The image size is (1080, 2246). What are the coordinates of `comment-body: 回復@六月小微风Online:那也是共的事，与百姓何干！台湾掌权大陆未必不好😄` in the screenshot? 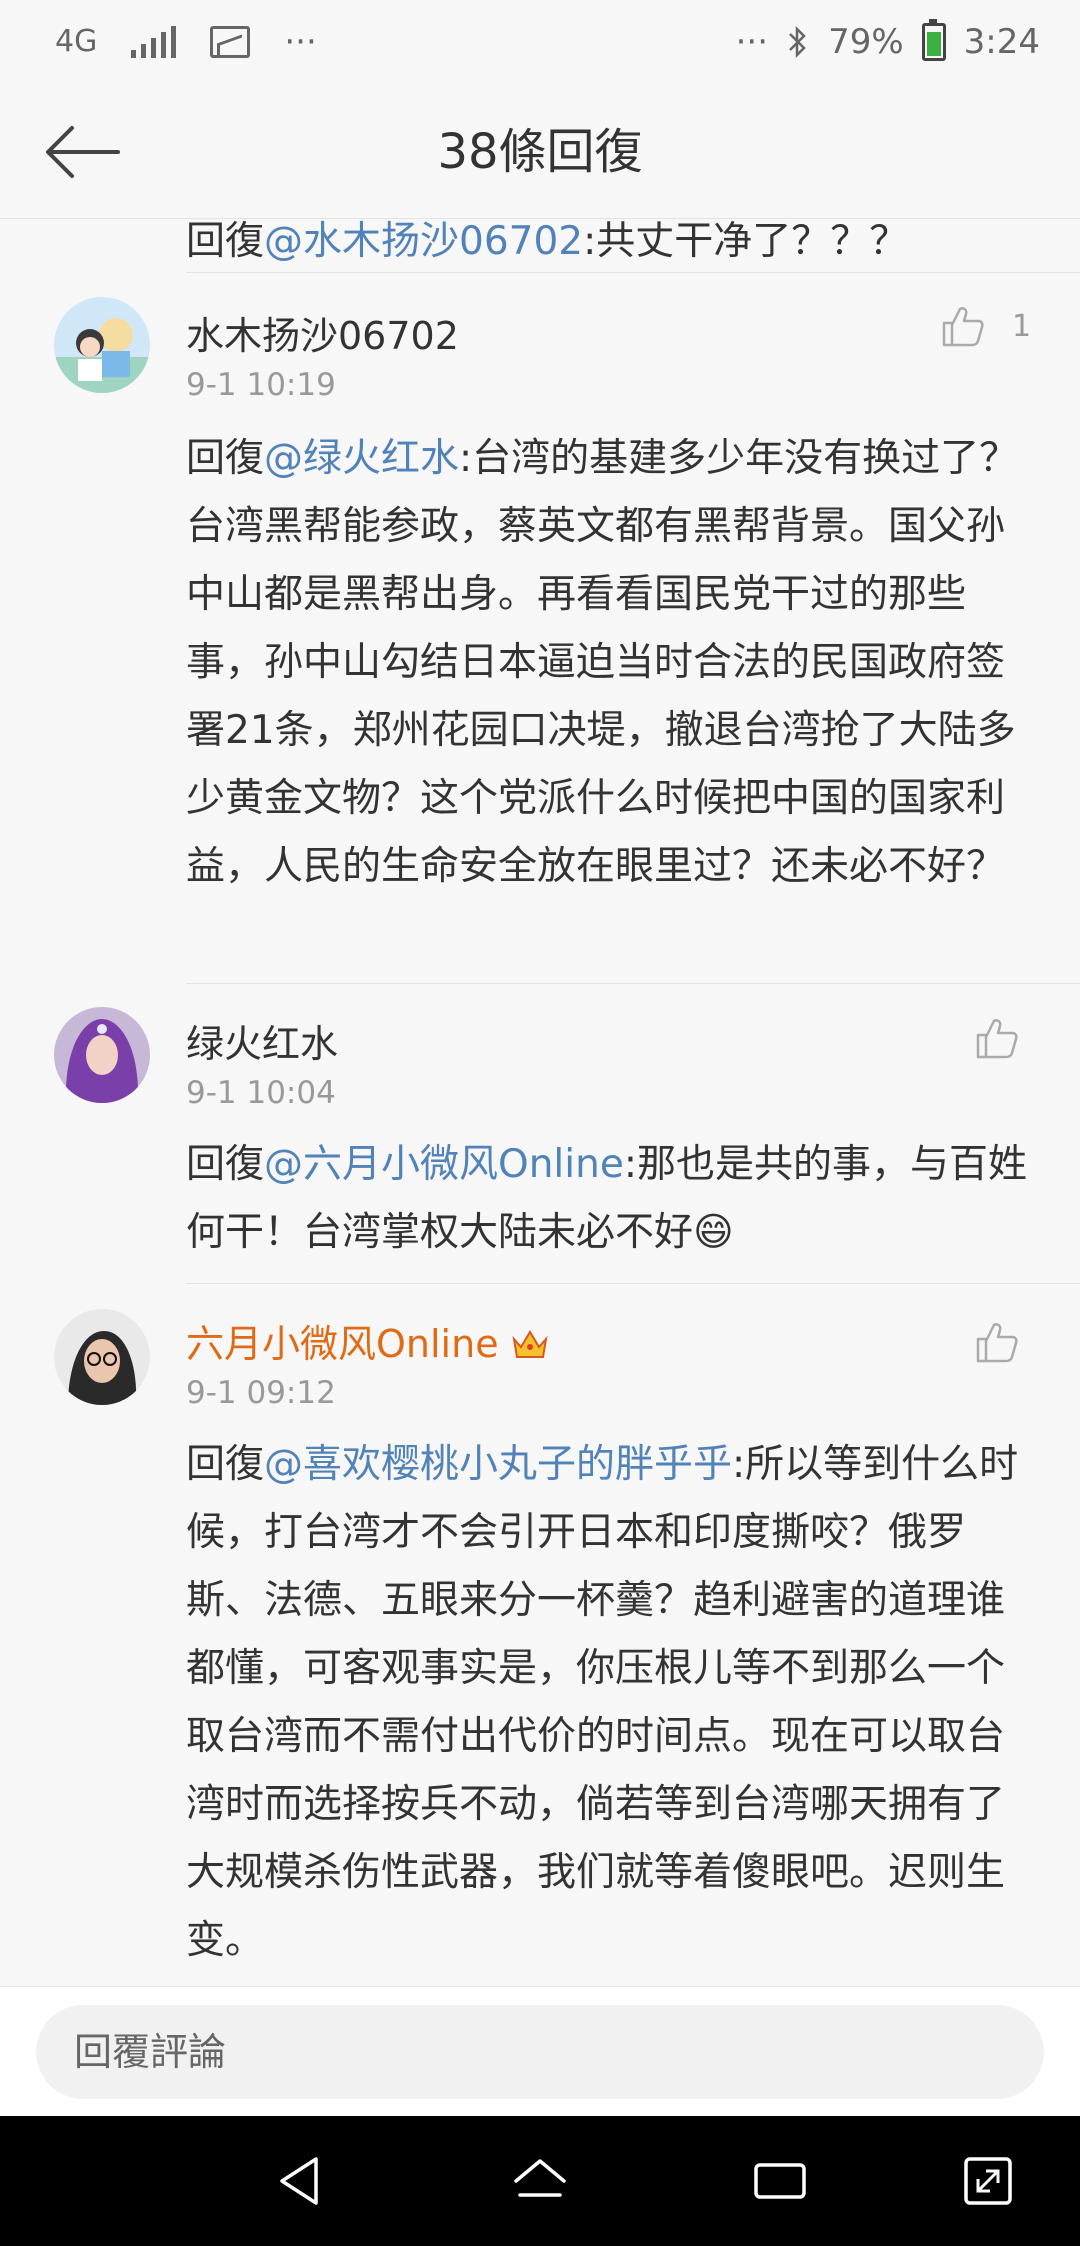 It's located at (609, 1199).